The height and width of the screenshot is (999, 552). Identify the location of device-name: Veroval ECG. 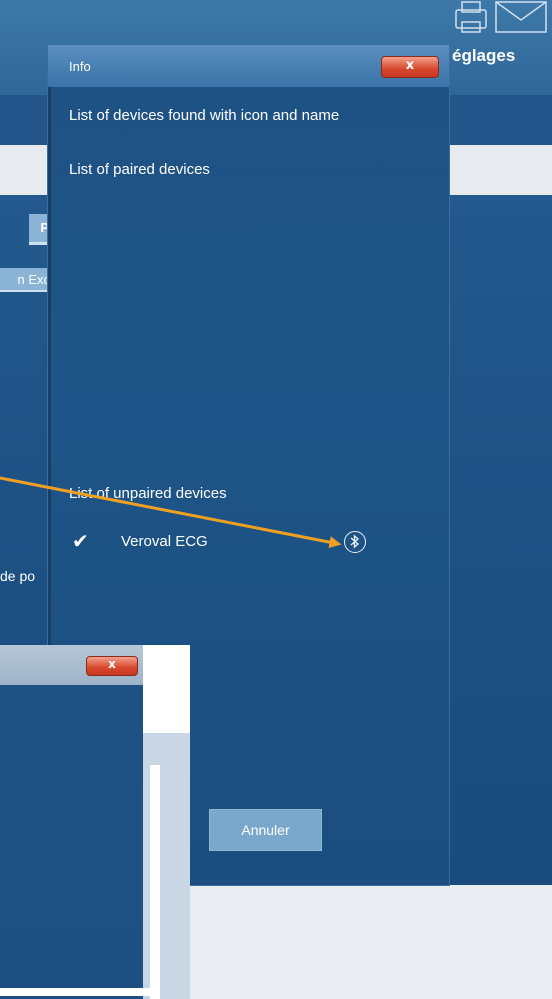
(164, 541).